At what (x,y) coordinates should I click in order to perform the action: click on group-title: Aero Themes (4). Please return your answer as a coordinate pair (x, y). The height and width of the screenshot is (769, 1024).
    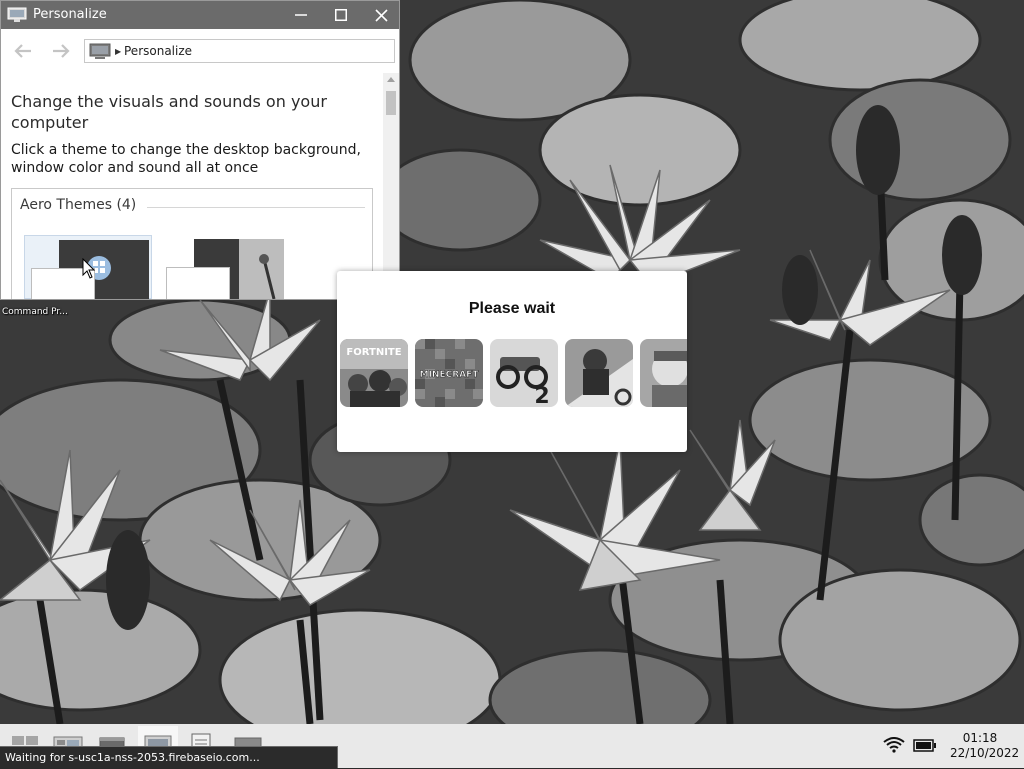
    Looking at the image, I should click on (78, 205).